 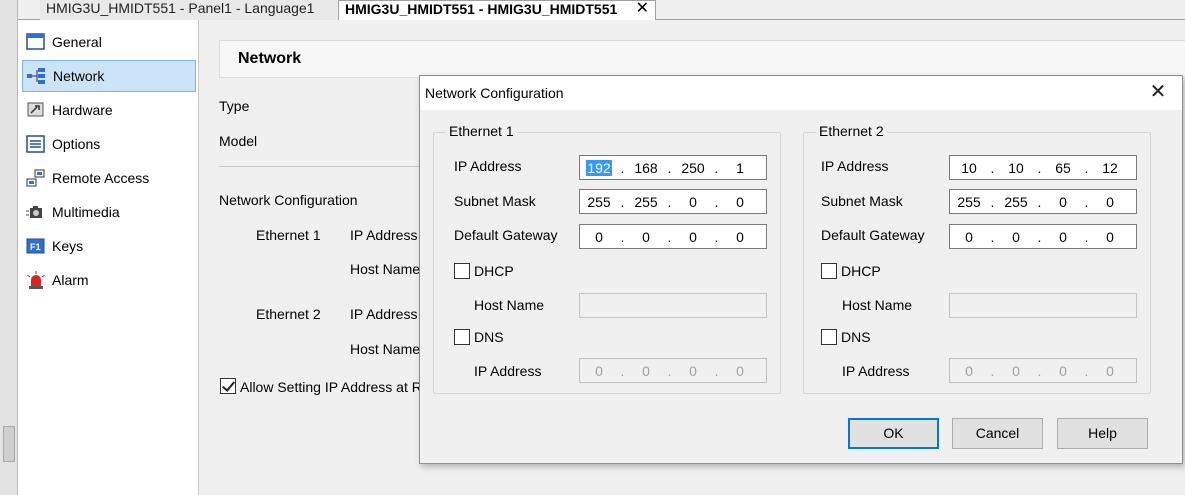 I want to click on ethernet1-ip-label: IP Address, so click(x=384, y=235).